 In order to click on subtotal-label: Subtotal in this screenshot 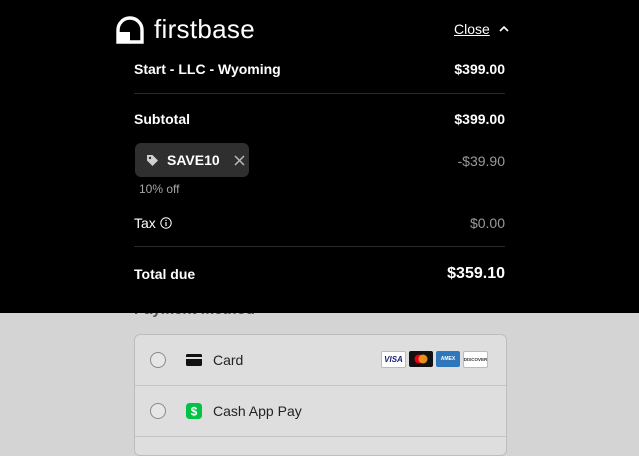, I will do `click(162, 119)`.